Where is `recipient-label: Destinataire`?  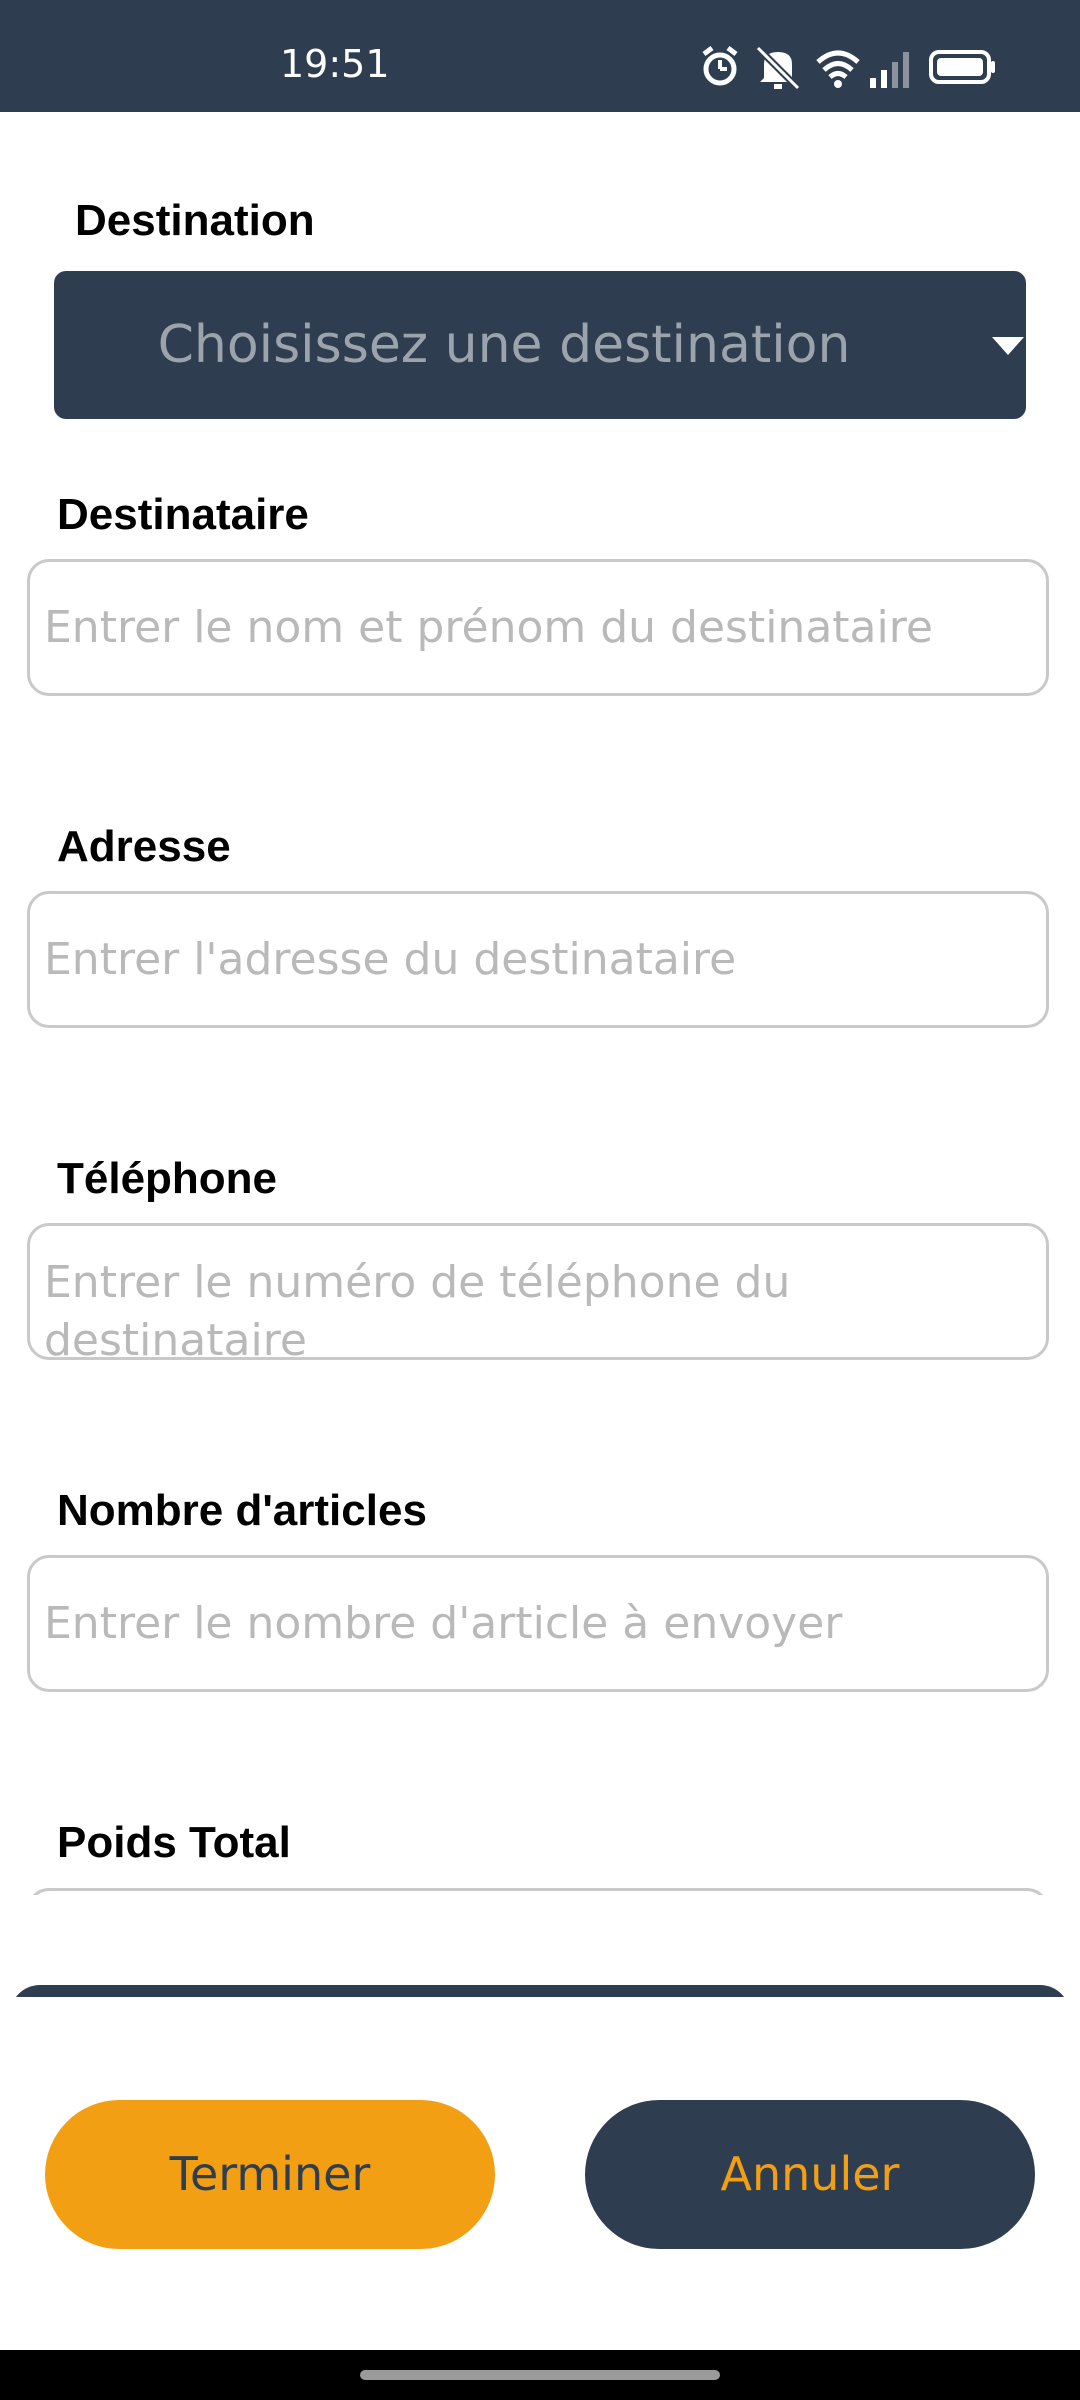
recipient-label: Destinataire is located at coordinates (183, 514).